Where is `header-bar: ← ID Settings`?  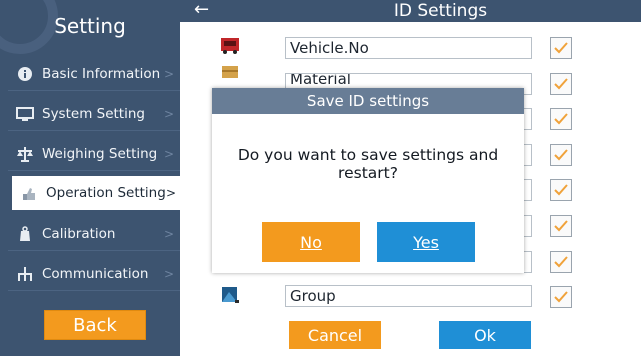
header-bar: ← ID Settings is located at coordinates (410, 11).